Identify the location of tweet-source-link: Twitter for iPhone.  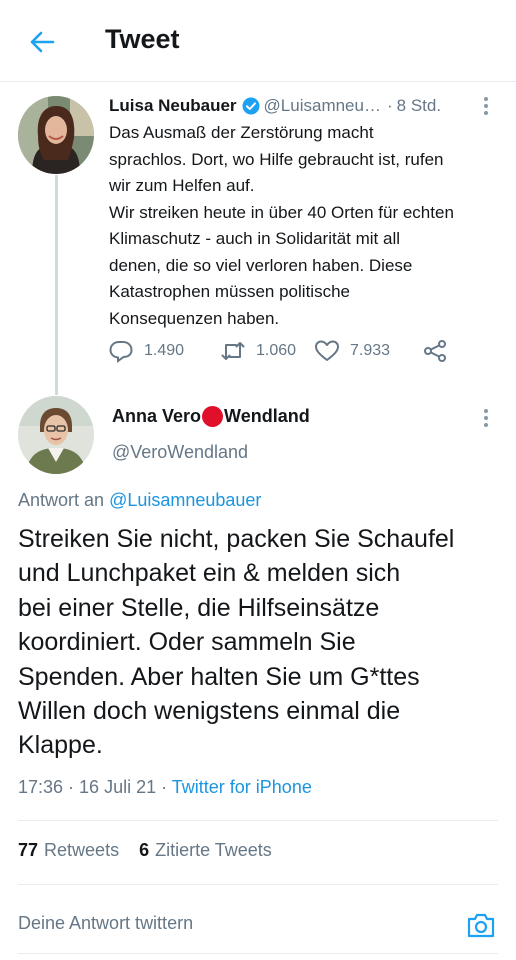
(242, 787).